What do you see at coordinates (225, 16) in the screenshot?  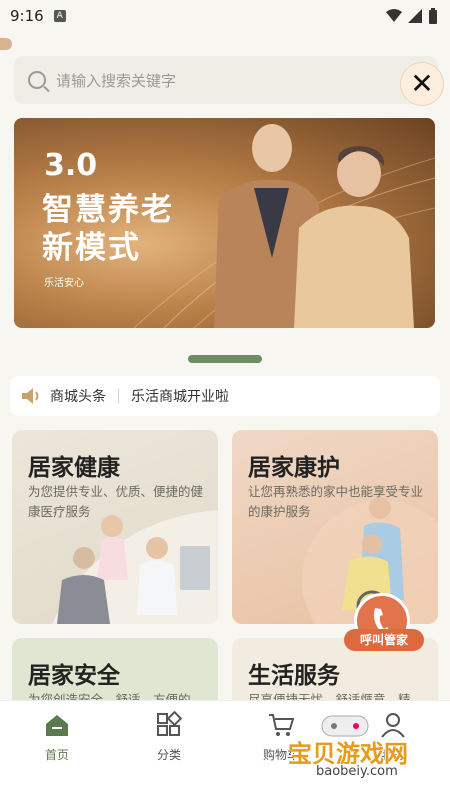 I see `status-bar: 9:16 A` at bounding box center [225, 16].